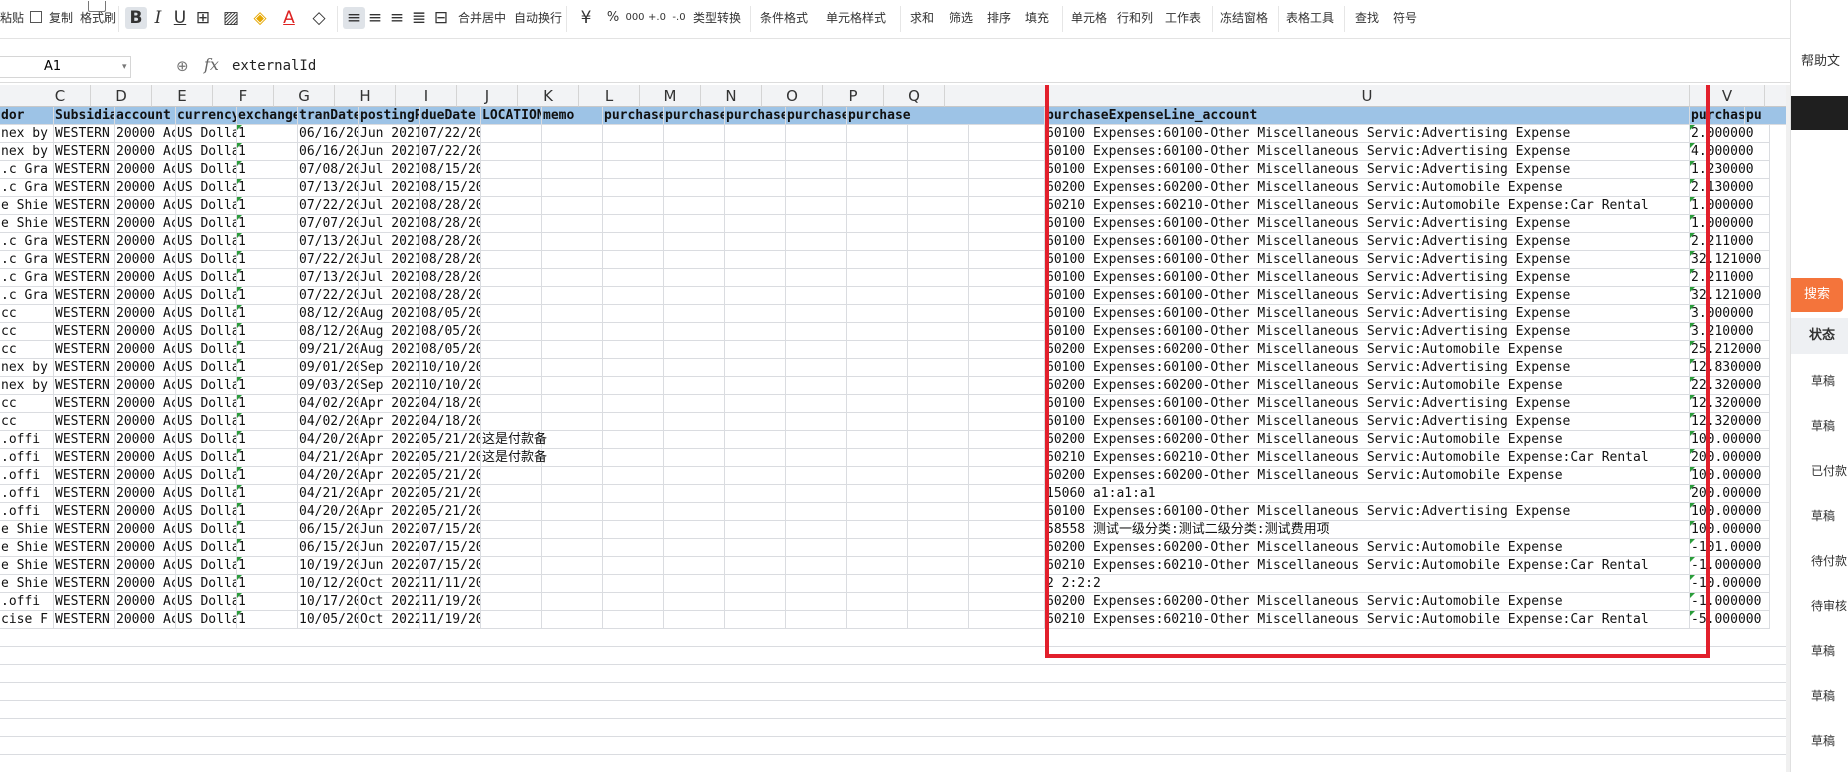 This screenshot has width=1848, height=772. Describe the element at coordinates (328, 566) in the screenshot. I see `table-cell: 10/19/202` at that location.